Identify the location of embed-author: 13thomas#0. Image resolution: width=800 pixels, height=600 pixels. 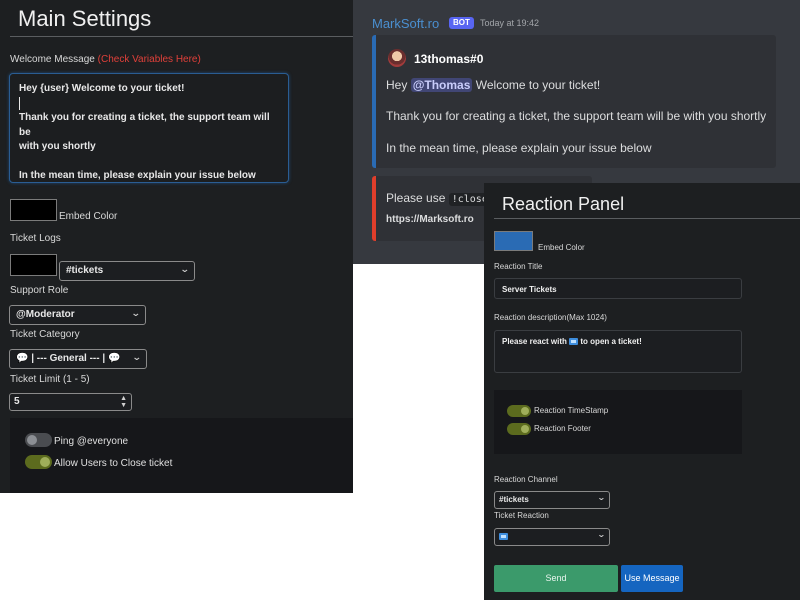
(449, 59).